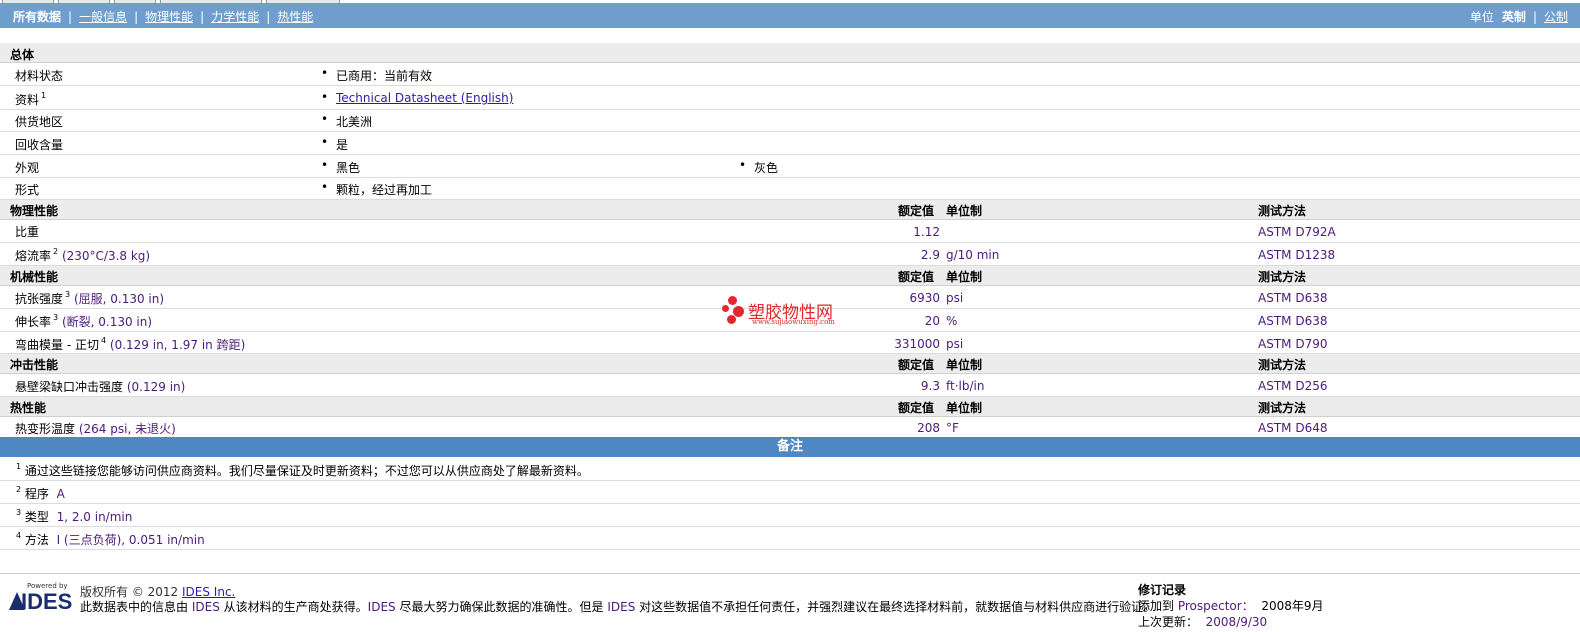 The image size is (1580, 632). Describe the element at coordinates (1297, 232) in the screenshot. I see `test-method: ASTM D792A` at that location.